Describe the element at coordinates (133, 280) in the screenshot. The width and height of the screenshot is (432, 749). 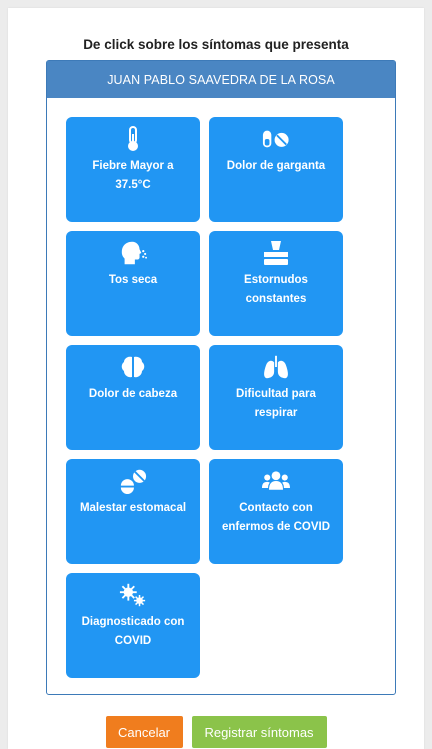
I see `symptom-label: Tos seca` at that location.